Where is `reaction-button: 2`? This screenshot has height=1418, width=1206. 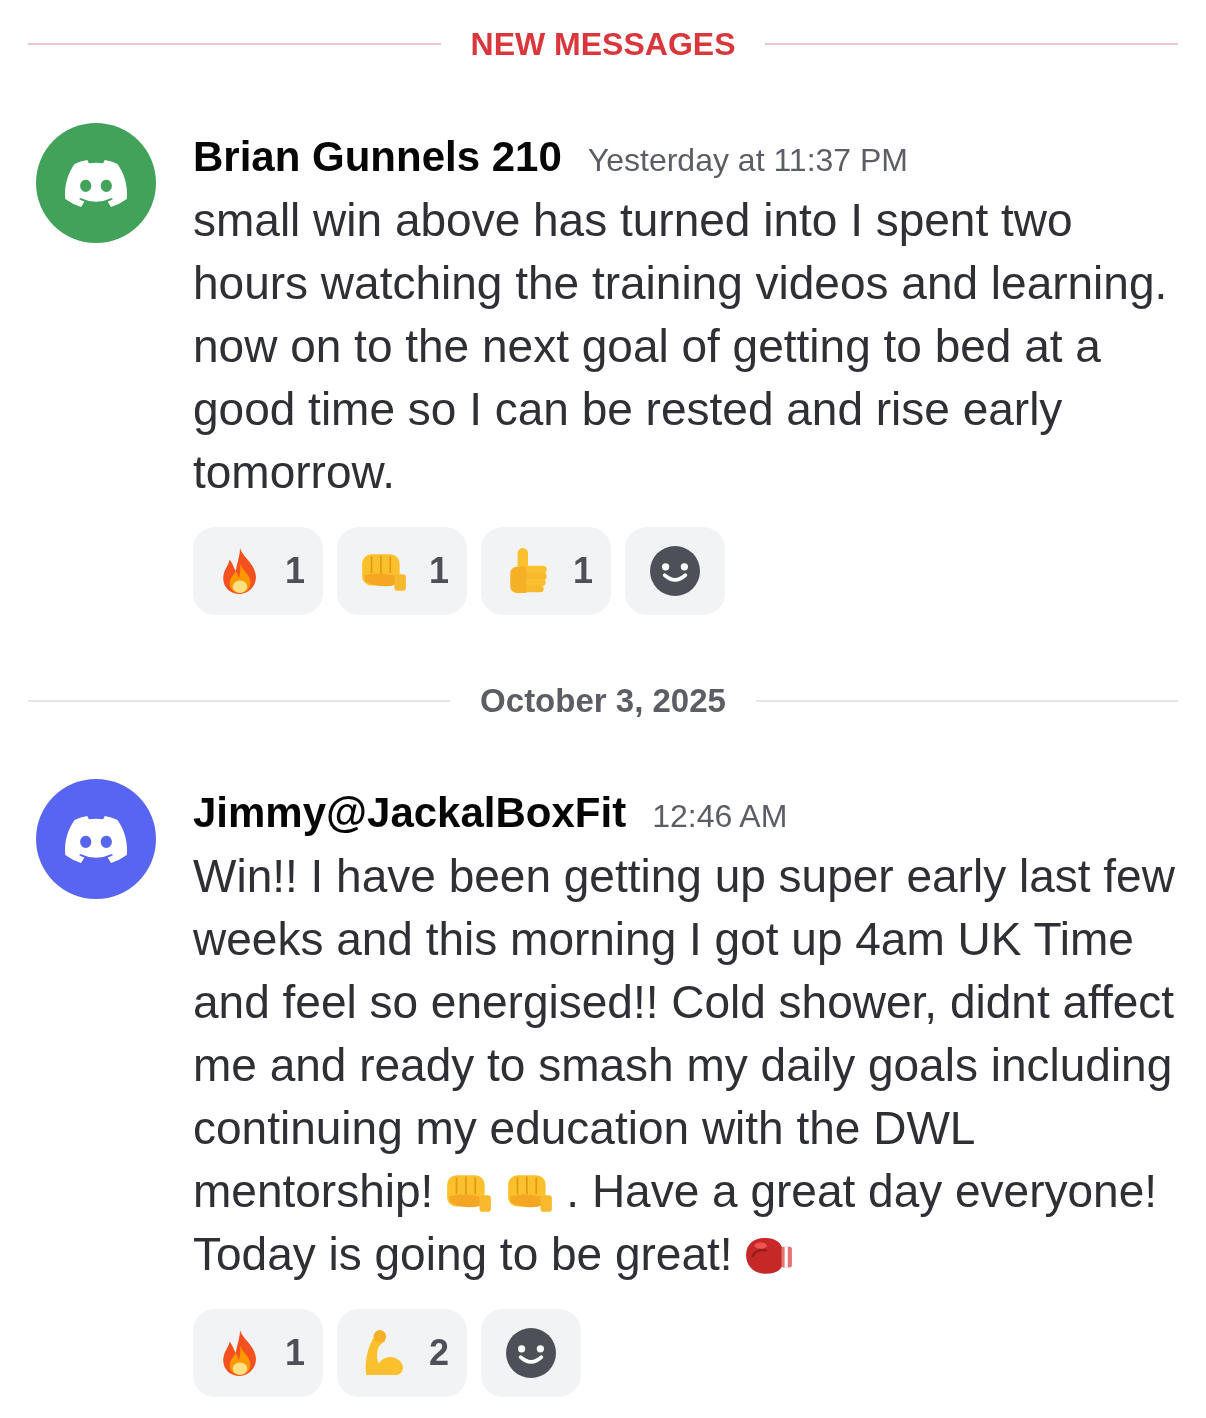
reaction-button: 2 is located at coordinates (402, 1353).